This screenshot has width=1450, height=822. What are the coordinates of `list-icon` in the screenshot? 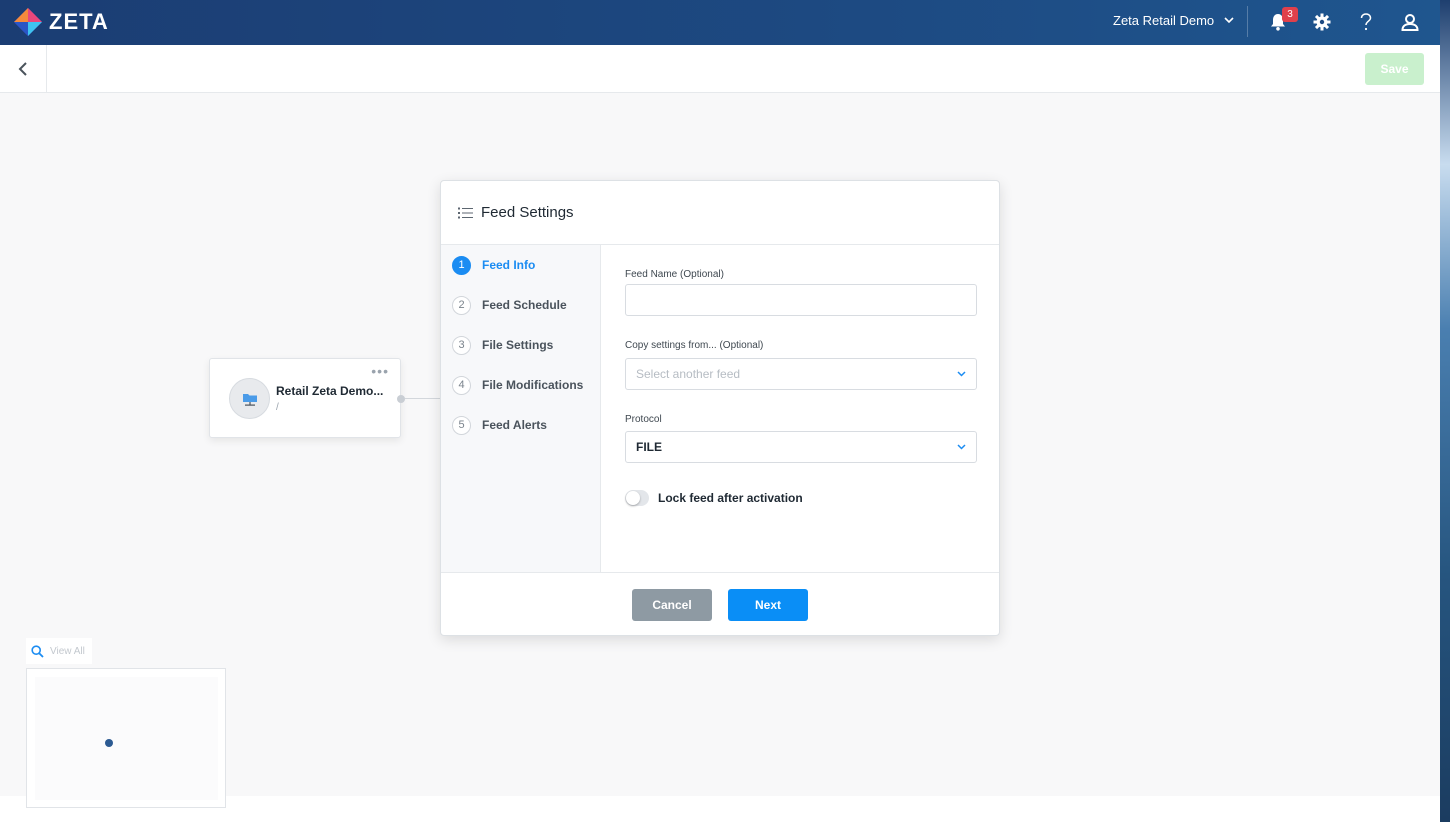 It's located at (465, 212).